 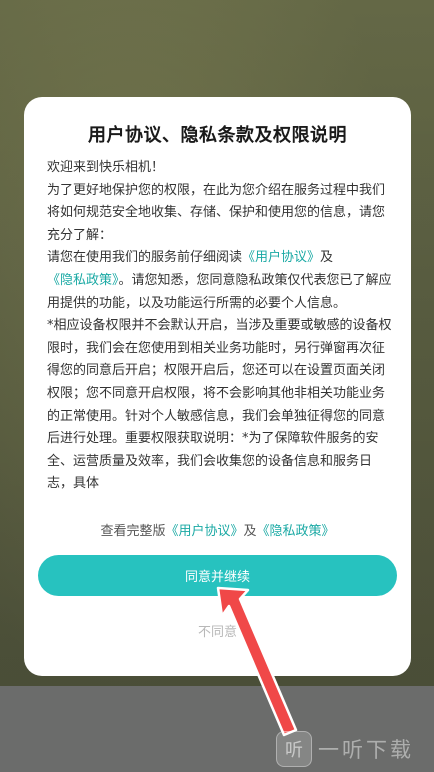 What do you see at coordinates (217, 575) in the screenshot?
I see `agree-button: 同意并继续` at bounding box center [217, 575].